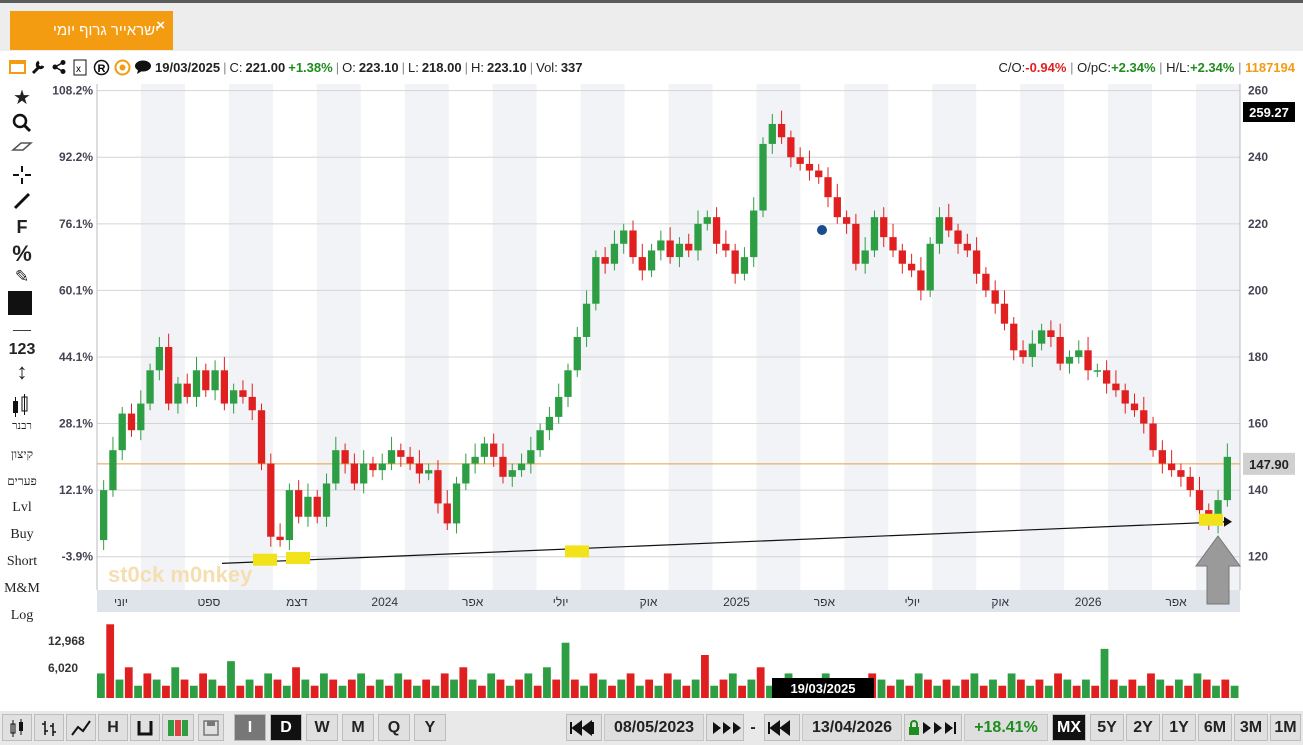  I want to click on y-pct-tick-label: 92.2%, so click(76, 157).